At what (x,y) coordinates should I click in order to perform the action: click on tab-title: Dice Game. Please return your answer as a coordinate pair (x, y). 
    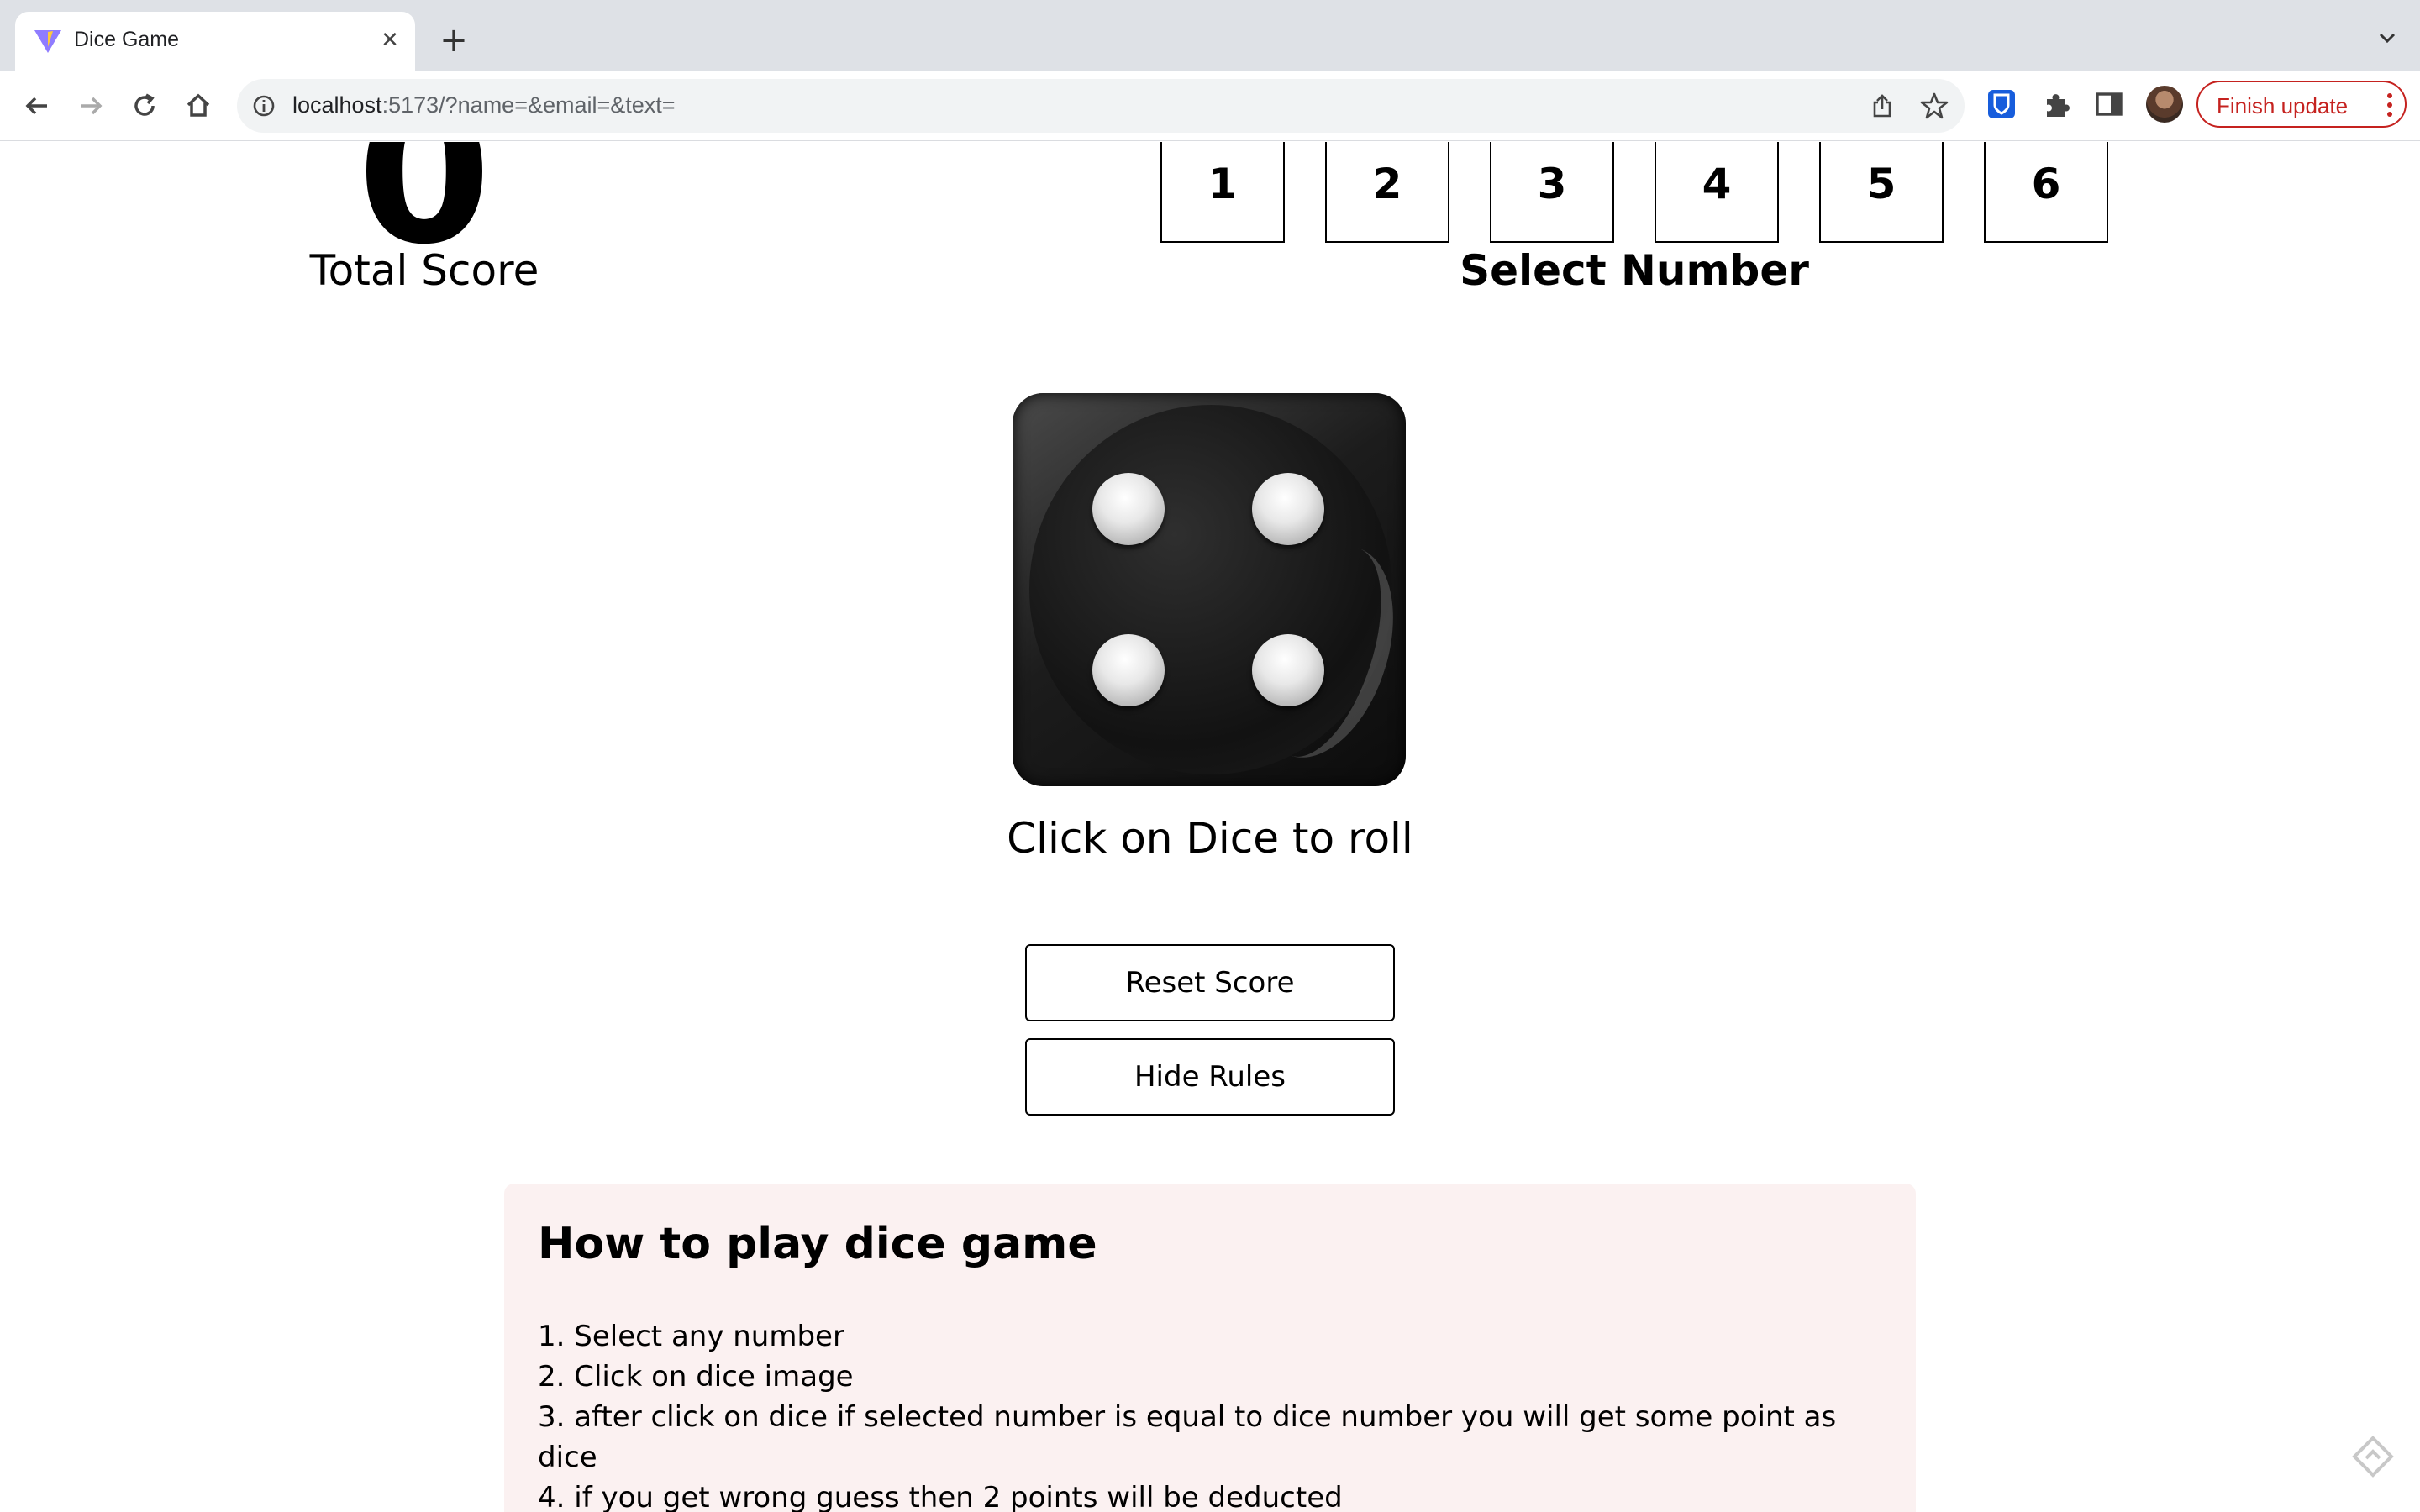
    Looking at the image, I should click on (127, 39).